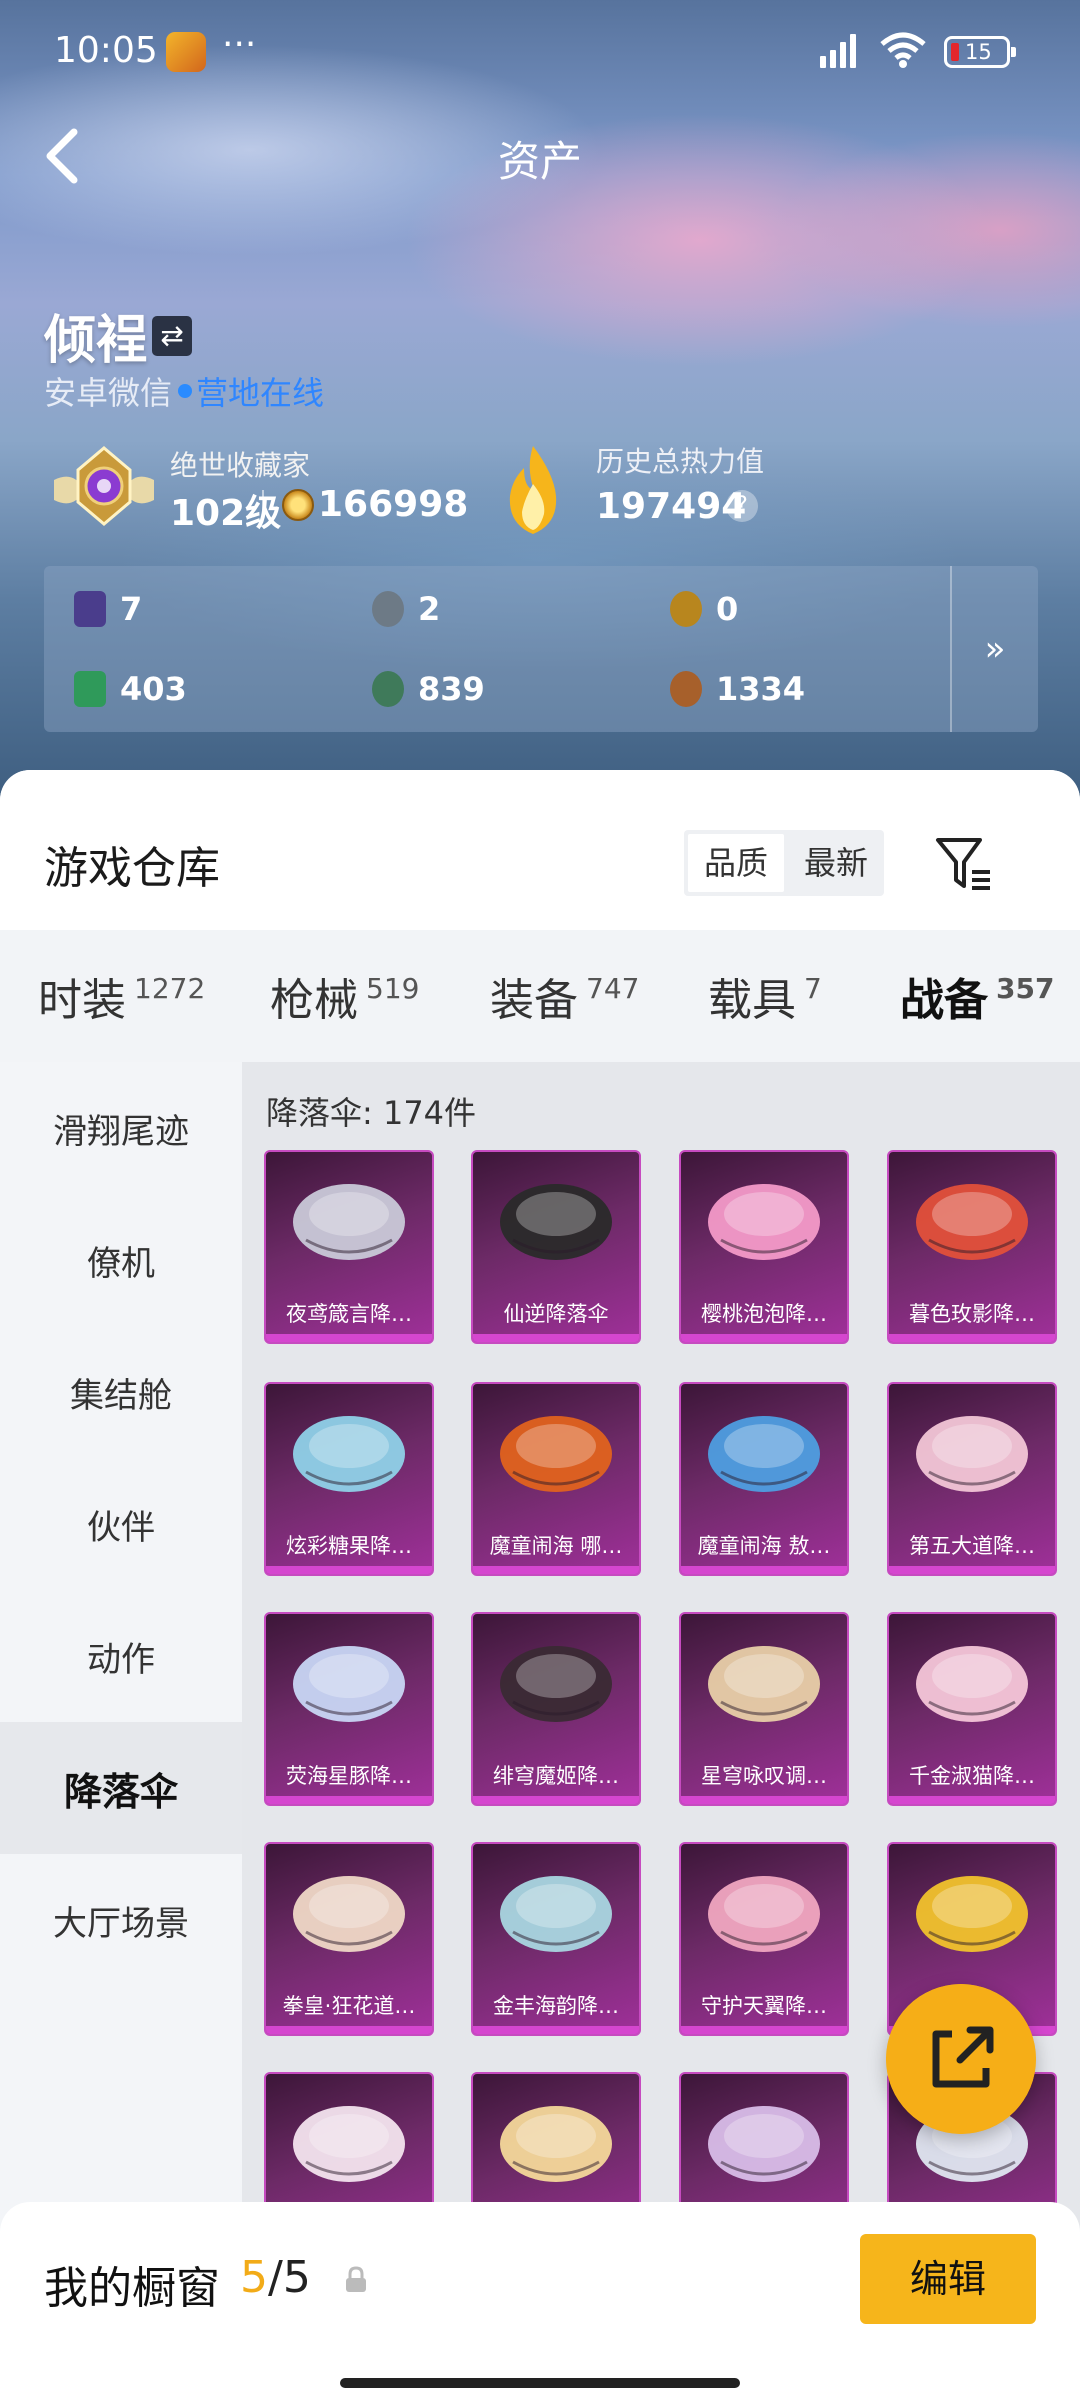  What do you see at coordinates (96, 341) in the screenshot?
I see `username: 倾裎` at bounding box center [96, 341].